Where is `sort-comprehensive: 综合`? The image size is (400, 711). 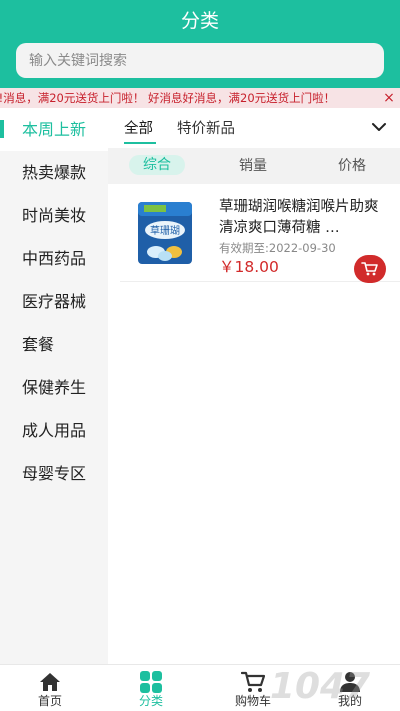
sort-comprehensive: 综合 is located at coordinates (157, 165).